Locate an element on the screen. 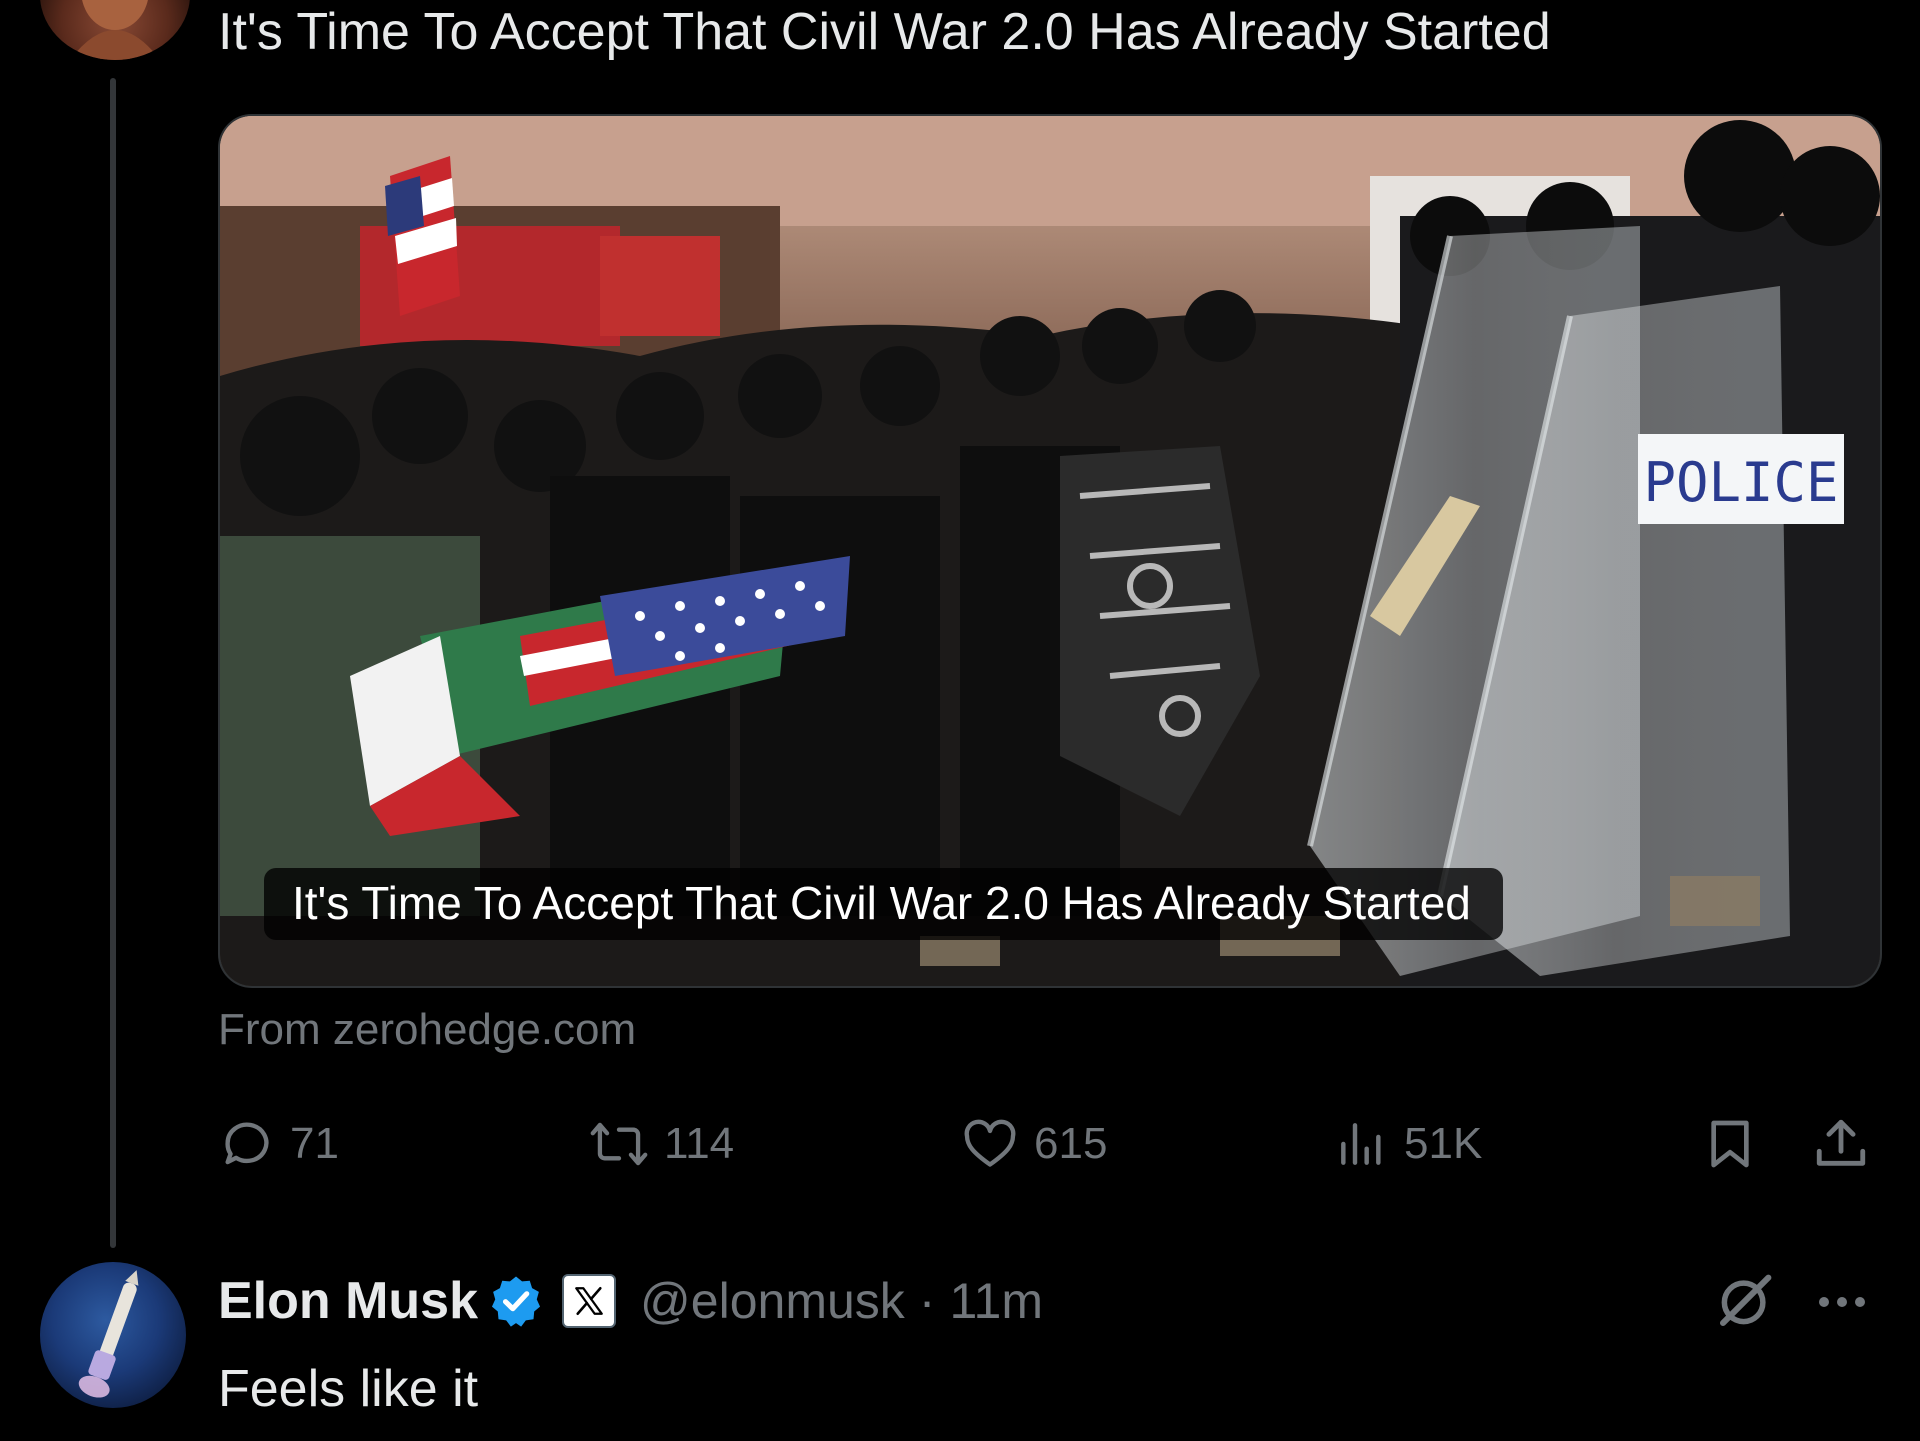 The height and width of the screenshot is (1441, 1920). reply-count: 71 is located at coordinates (314, 1143).